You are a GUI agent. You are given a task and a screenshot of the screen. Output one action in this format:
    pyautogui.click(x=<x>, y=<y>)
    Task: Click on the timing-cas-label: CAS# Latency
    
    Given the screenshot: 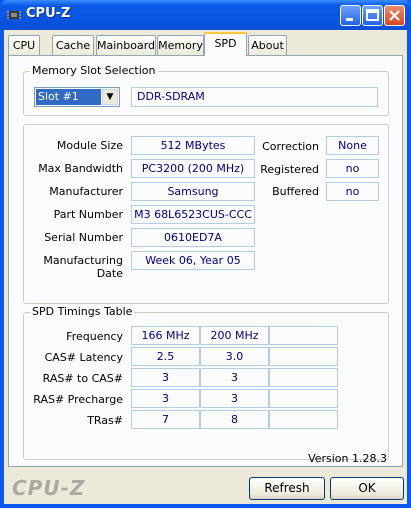 What is the action you would take?
    pyautogui.click(x=83, y=357)
    